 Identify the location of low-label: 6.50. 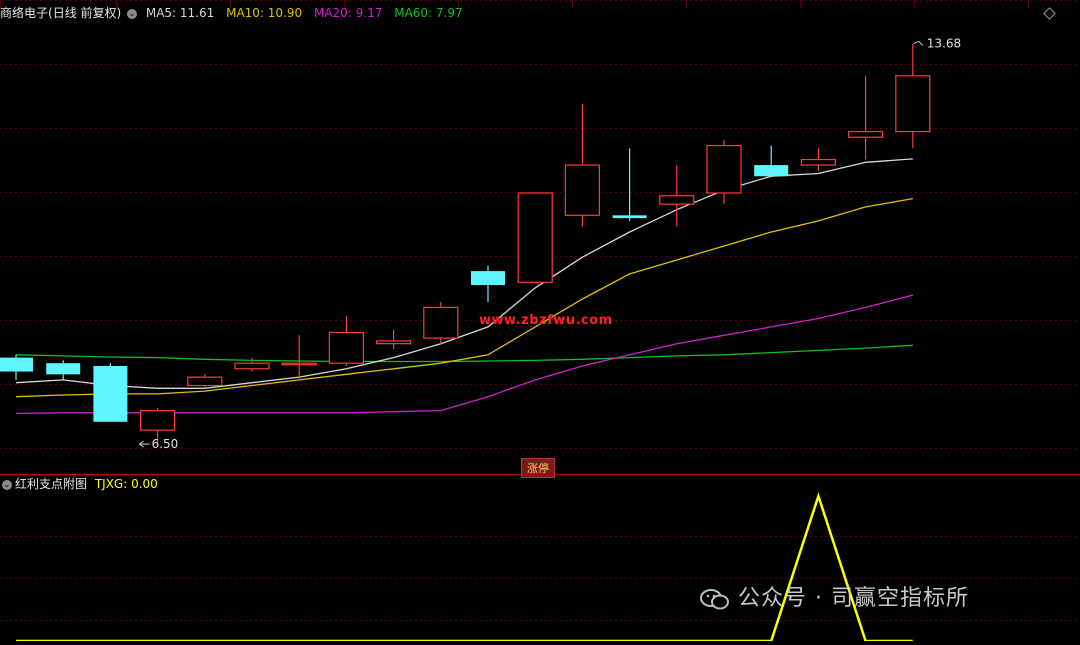
(165, 444).